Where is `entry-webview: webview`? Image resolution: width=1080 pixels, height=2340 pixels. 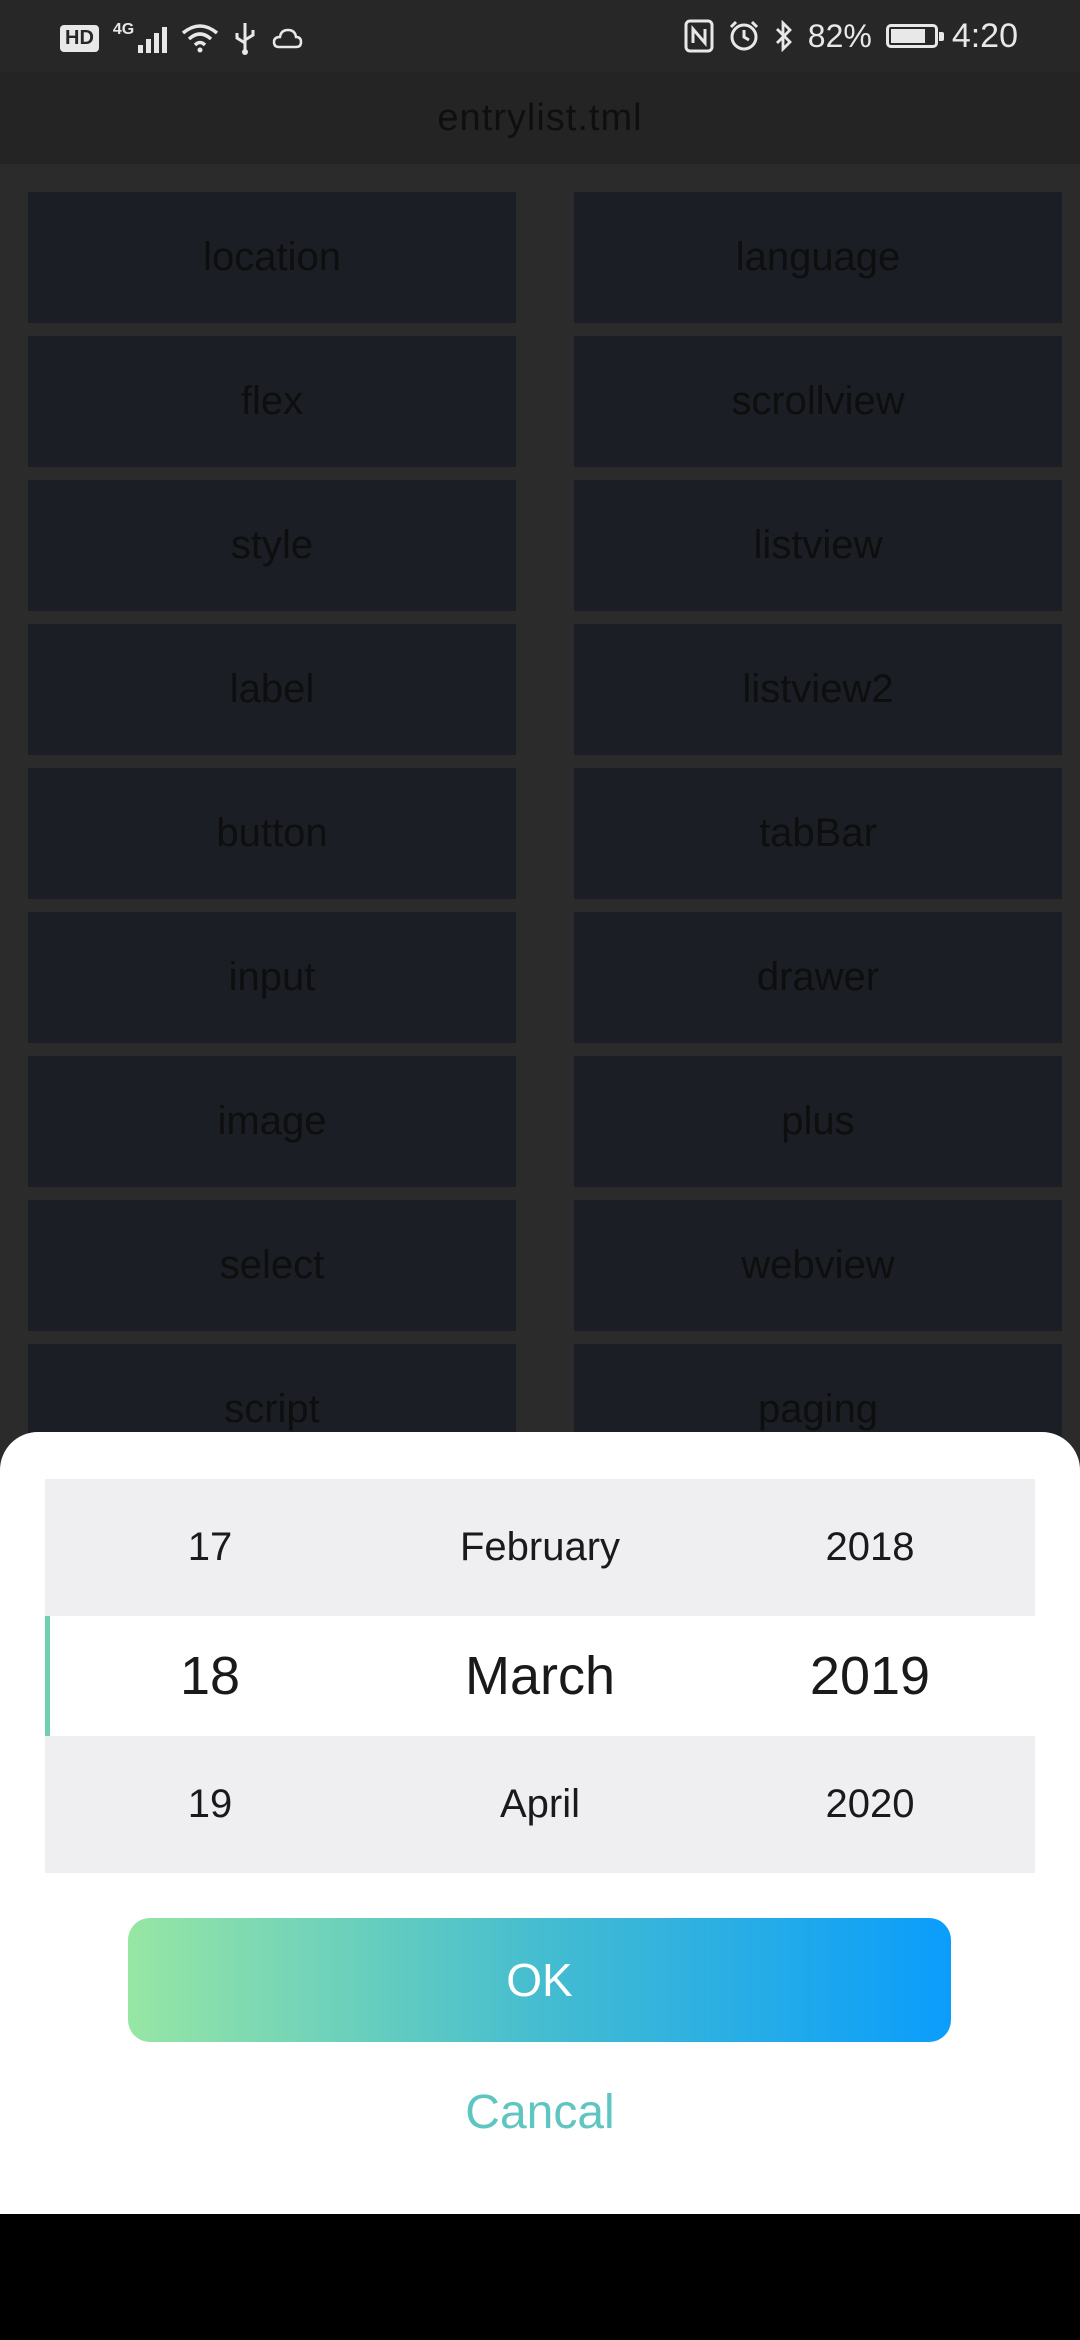 entry-webview: webview is located at coordinates (818, 1265).